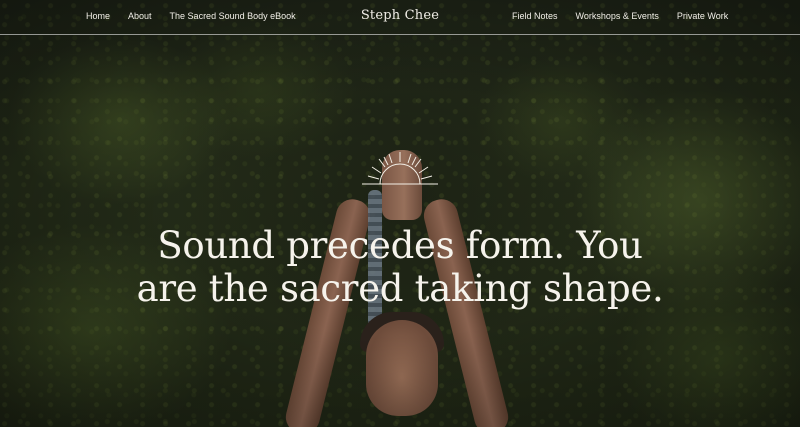  I want to click on nav-link-workshops-events: Workshops & Events, so click(617, 16).